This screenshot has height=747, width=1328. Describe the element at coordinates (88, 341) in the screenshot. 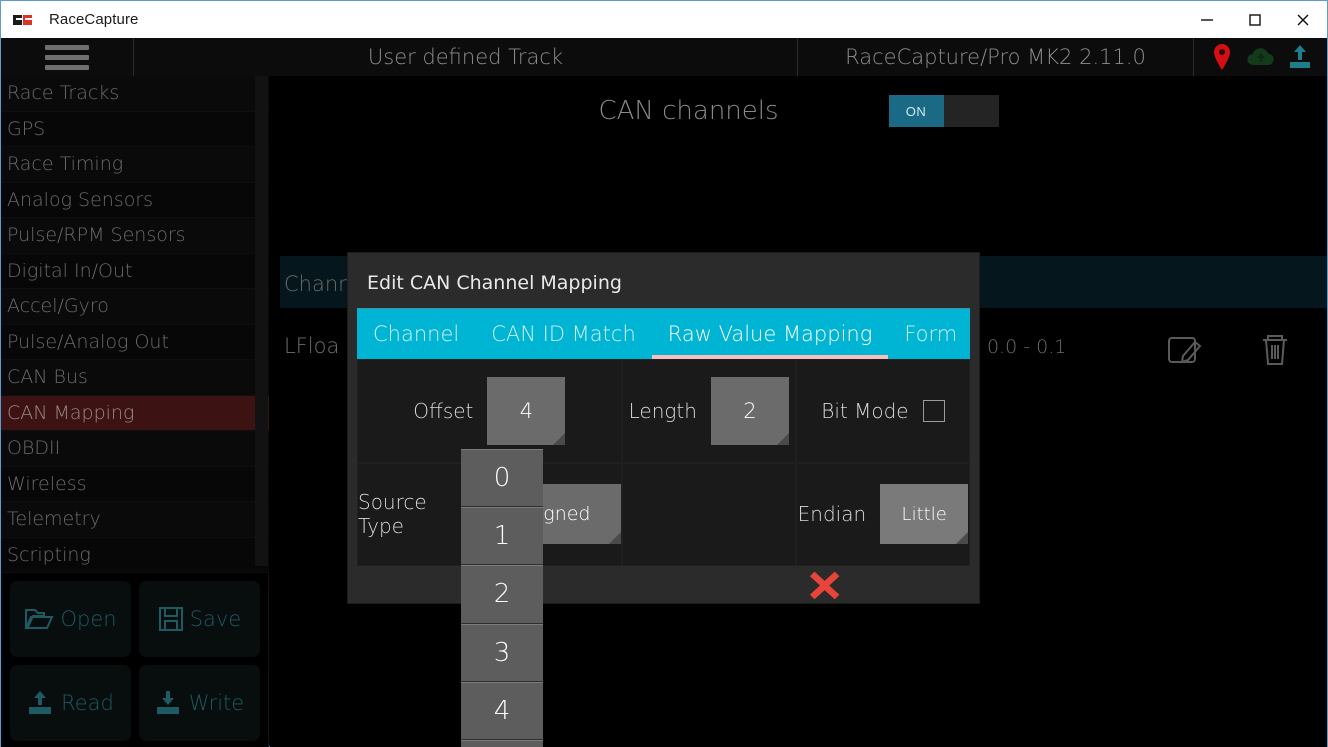

I see `sidebar-item-label: Pulse/Analog Out` at that location.